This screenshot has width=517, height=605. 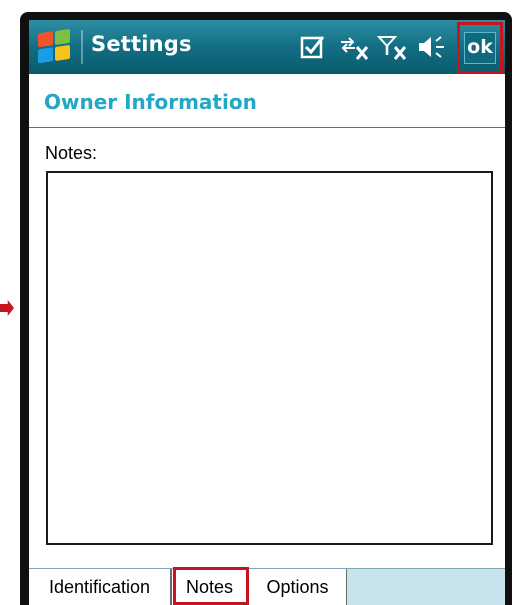 What do you see at coordinates (313, 47) in the screenshot?
I see `checkbox-icon` at bounding box center [313, 47].